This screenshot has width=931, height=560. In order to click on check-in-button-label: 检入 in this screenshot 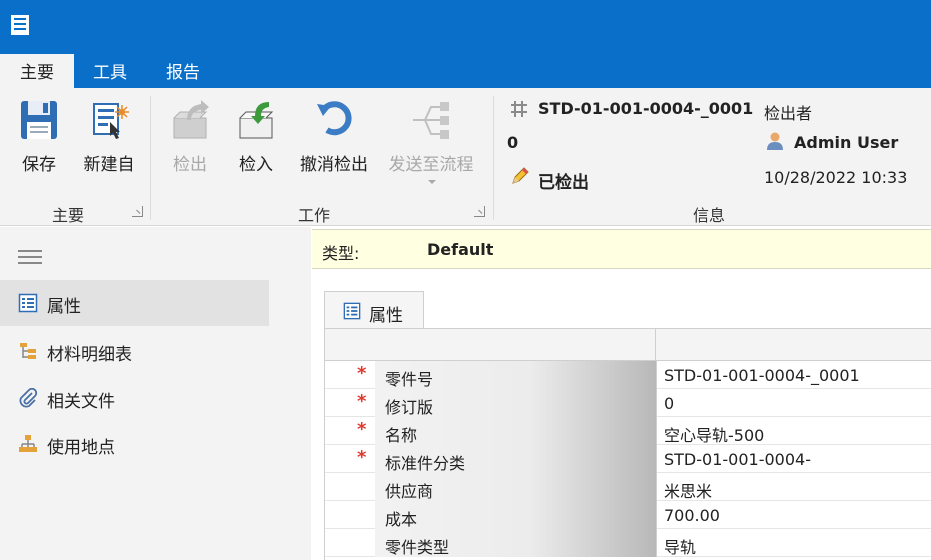, I will do `click(256, 165)`.